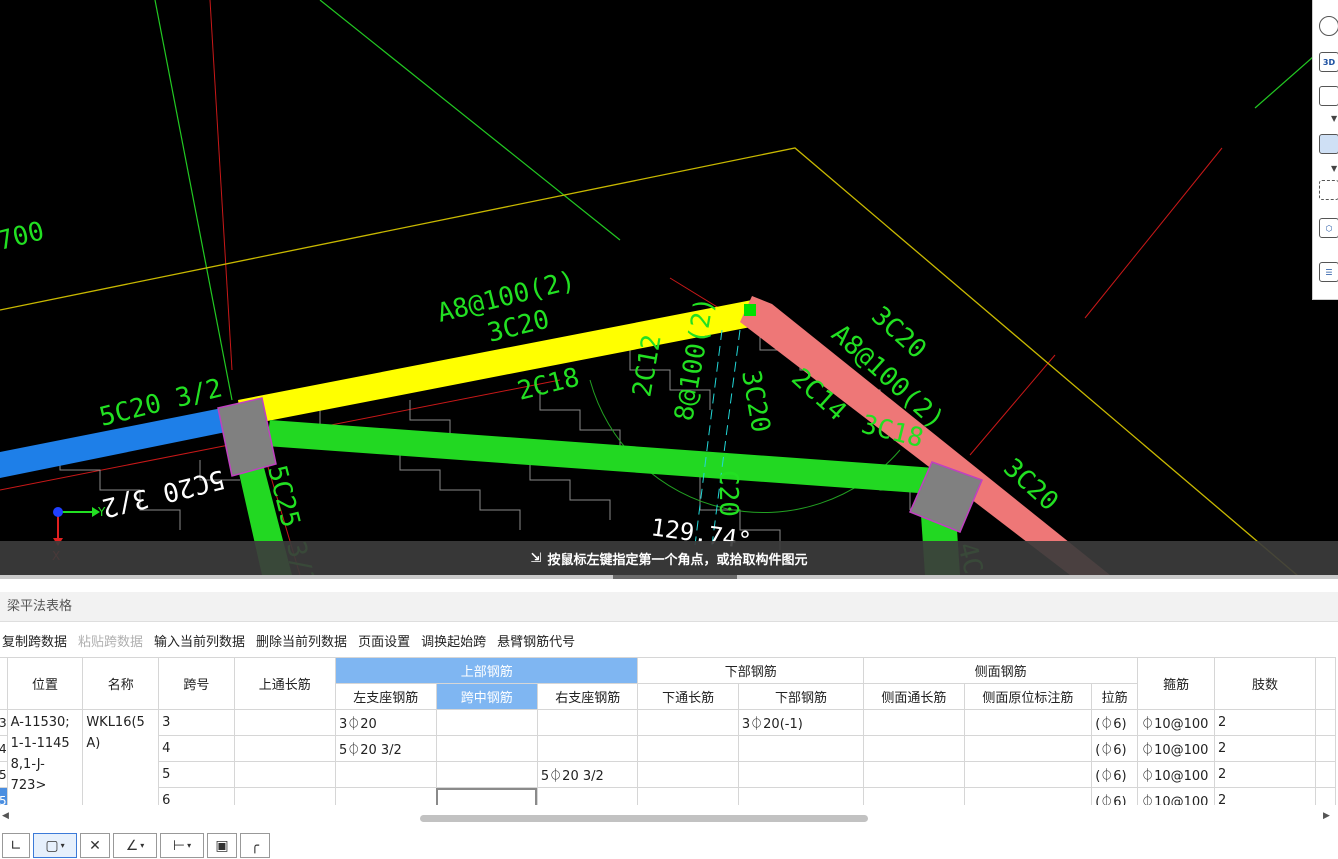 This screenshot has width=1338, height=859. Describe the element at coordinates (1028, 696) in the screenshot. I see `col-side-original: 侧面原位标注筋` at that location.